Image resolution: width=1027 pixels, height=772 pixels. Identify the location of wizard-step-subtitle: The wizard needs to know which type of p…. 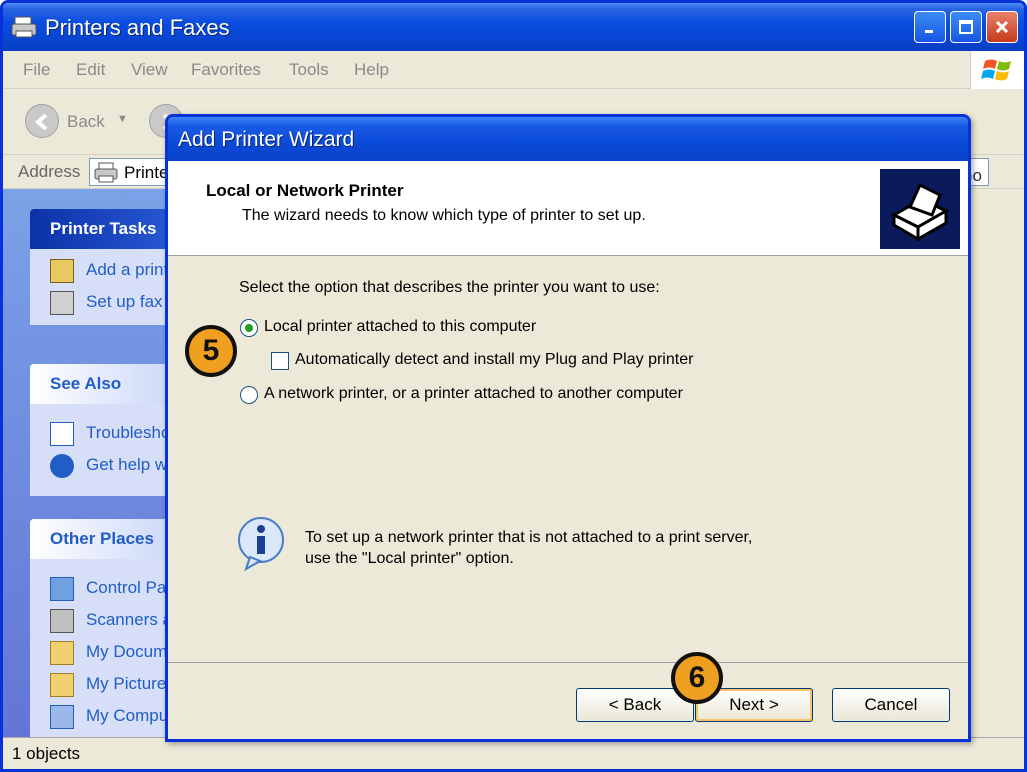
(444, 215).